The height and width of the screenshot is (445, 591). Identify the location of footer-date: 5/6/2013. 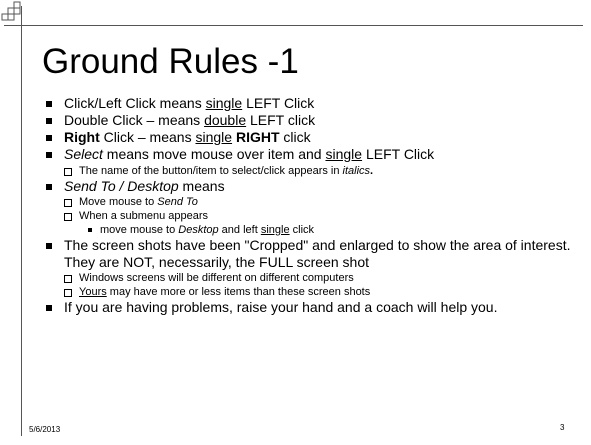
(45, 429).